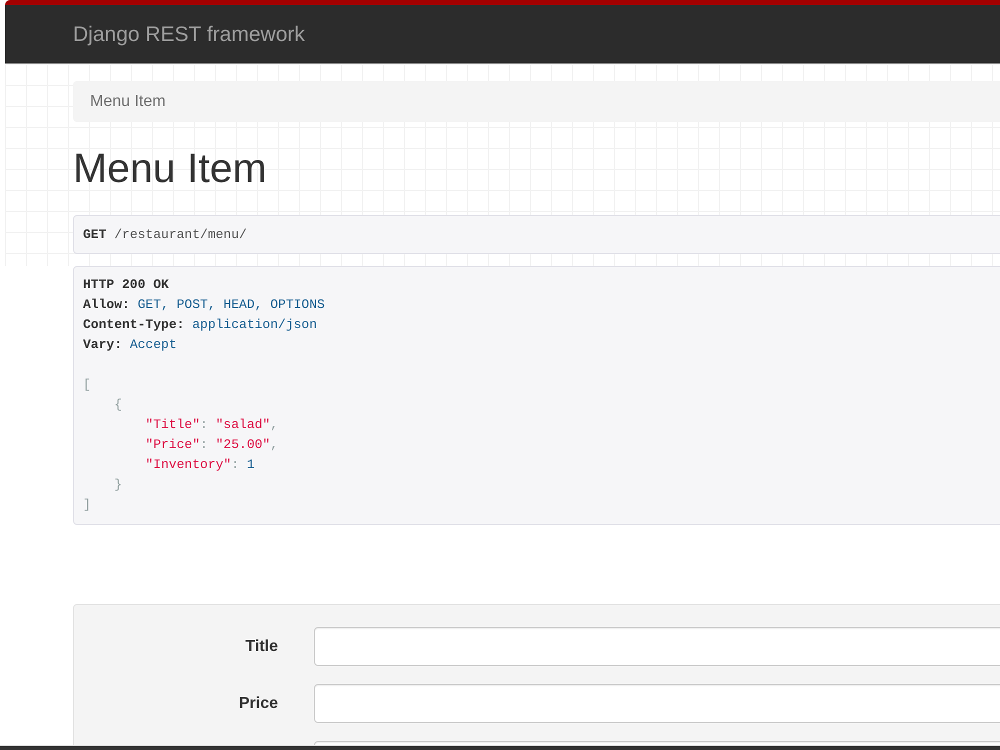 The image size is (1000, 750). What do you see at coordinates (200, 325) in the screenshot?
I see `response-header-line: Content-Type: application/json` at bounding box center [200, 325].